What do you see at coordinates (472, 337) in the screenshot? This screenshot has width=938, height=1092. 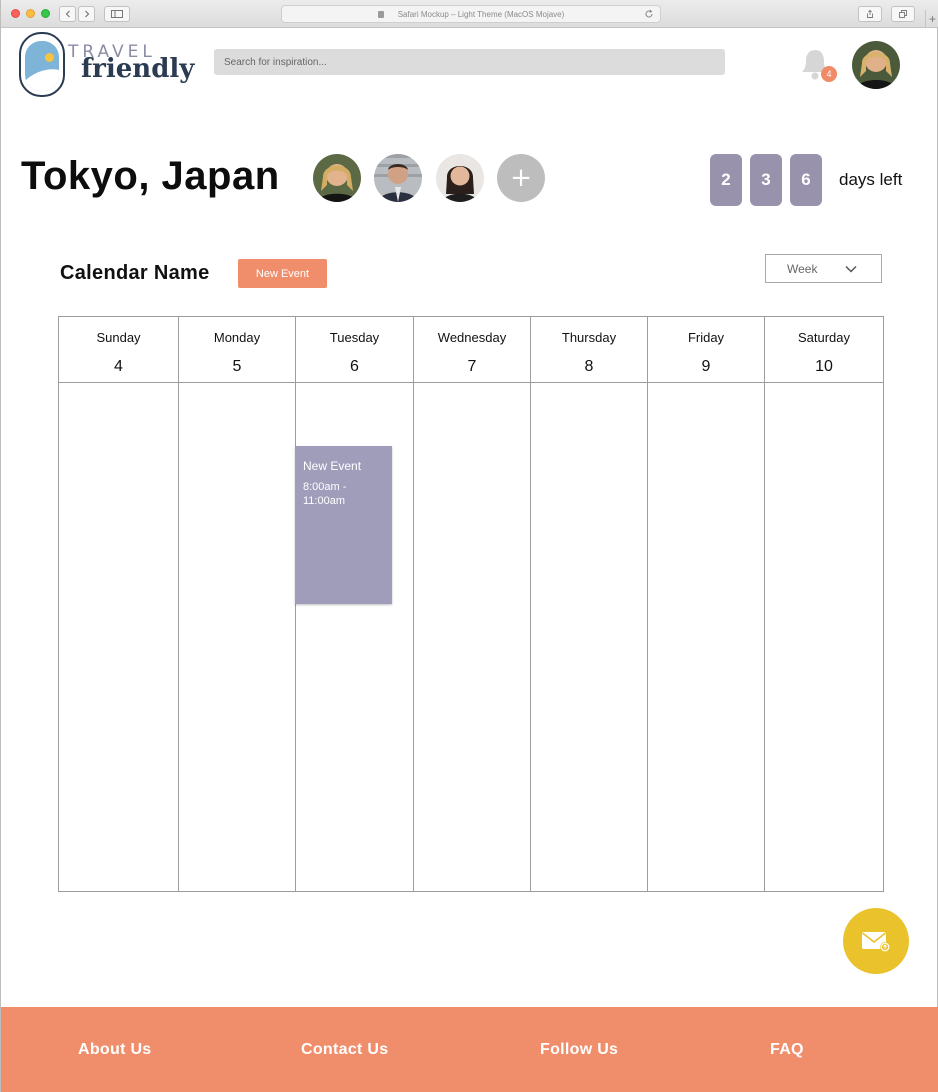 I see `day-name: Wednesday` at bounding box center [472, 337].